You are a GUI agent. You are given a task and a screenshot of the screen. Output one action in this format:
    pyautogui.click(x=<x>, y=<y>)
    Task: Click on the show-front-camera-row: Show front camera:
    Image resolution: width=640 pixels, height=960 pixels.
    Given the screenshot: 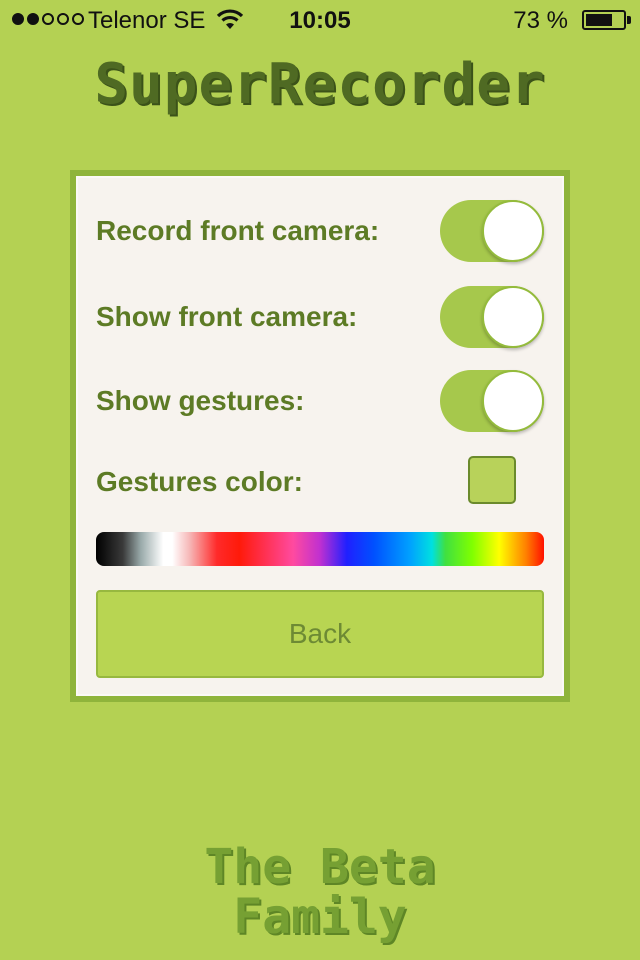 What is the action you would take?
    pyautogui.click(x=226, y=317)
    